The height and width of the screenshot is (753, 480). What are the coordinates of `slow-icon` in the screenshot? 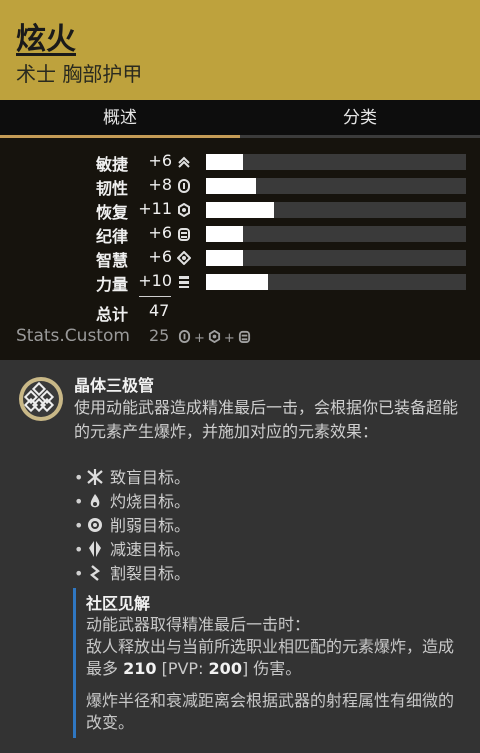 It's located at (95, 549).